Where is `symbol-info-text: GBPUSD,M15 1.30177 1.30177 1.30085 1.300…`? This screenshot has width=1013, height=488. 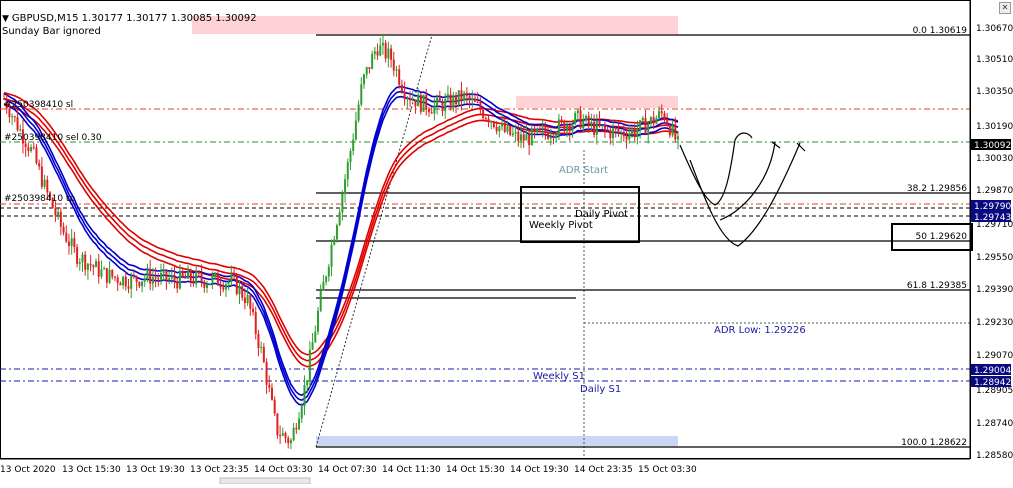
symbol-info-text: GBPUSD,M15 1.30177 1.30177 1.30085 1.300… is located at coordinates (134, 18).